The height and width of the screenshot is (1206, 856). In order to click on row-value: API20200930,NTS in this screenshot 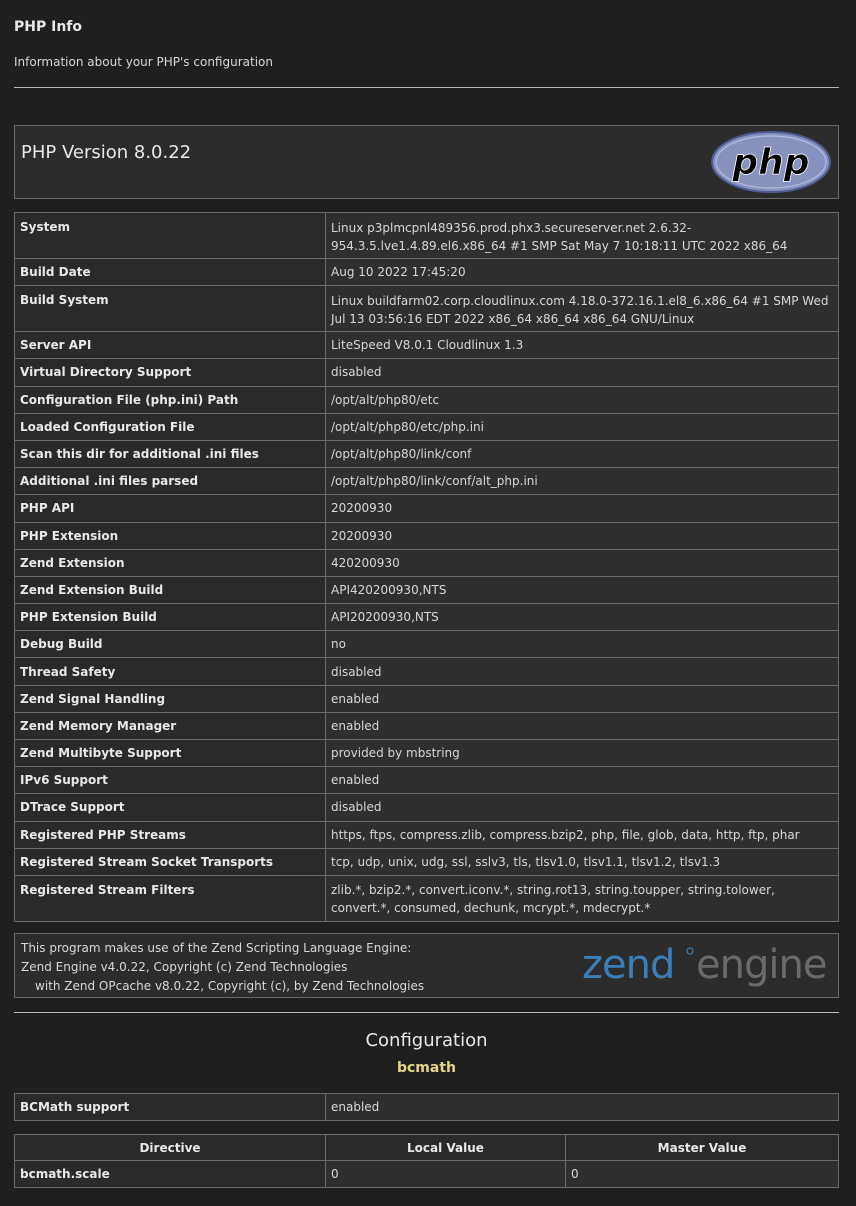, I will do `click(582, 617)`.